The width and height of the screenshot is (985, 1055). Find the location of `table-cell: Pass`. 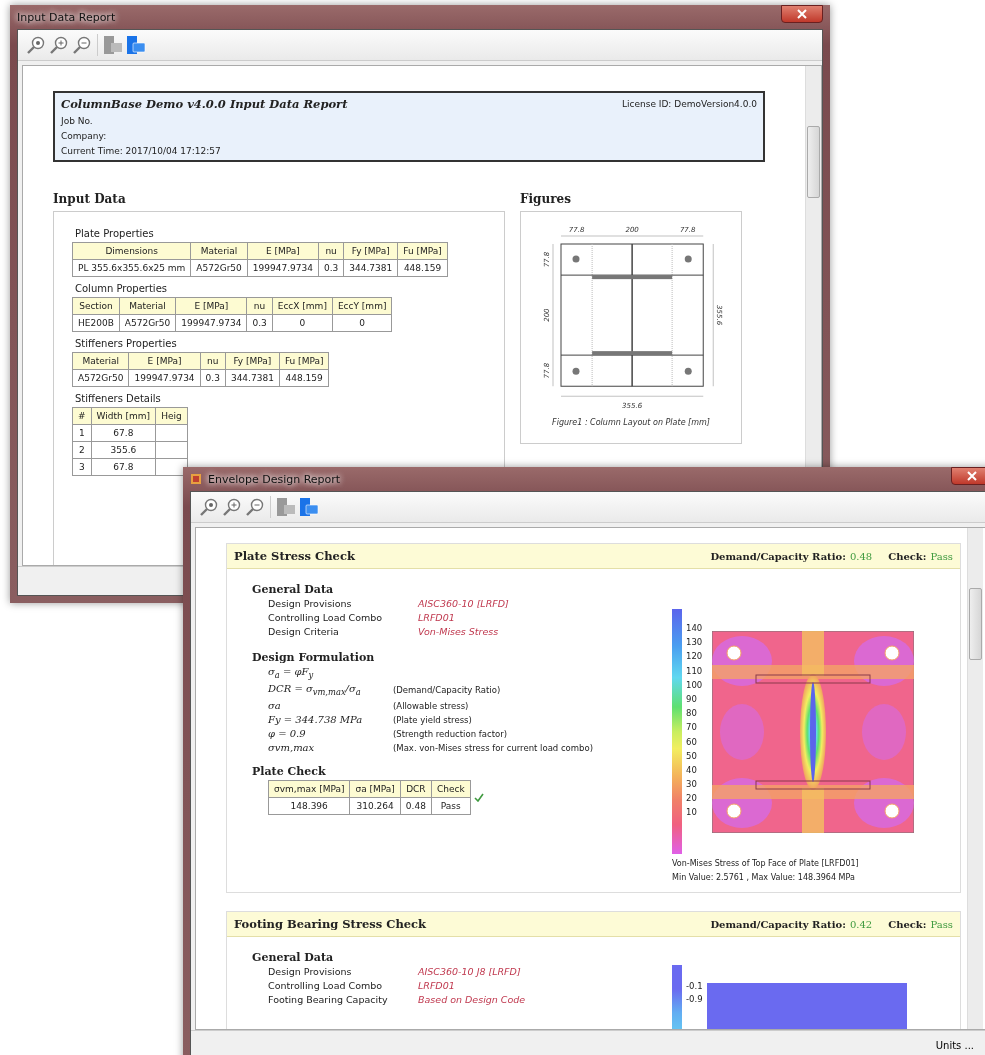

table-cell: Pass is located at coordinates (451, 806).